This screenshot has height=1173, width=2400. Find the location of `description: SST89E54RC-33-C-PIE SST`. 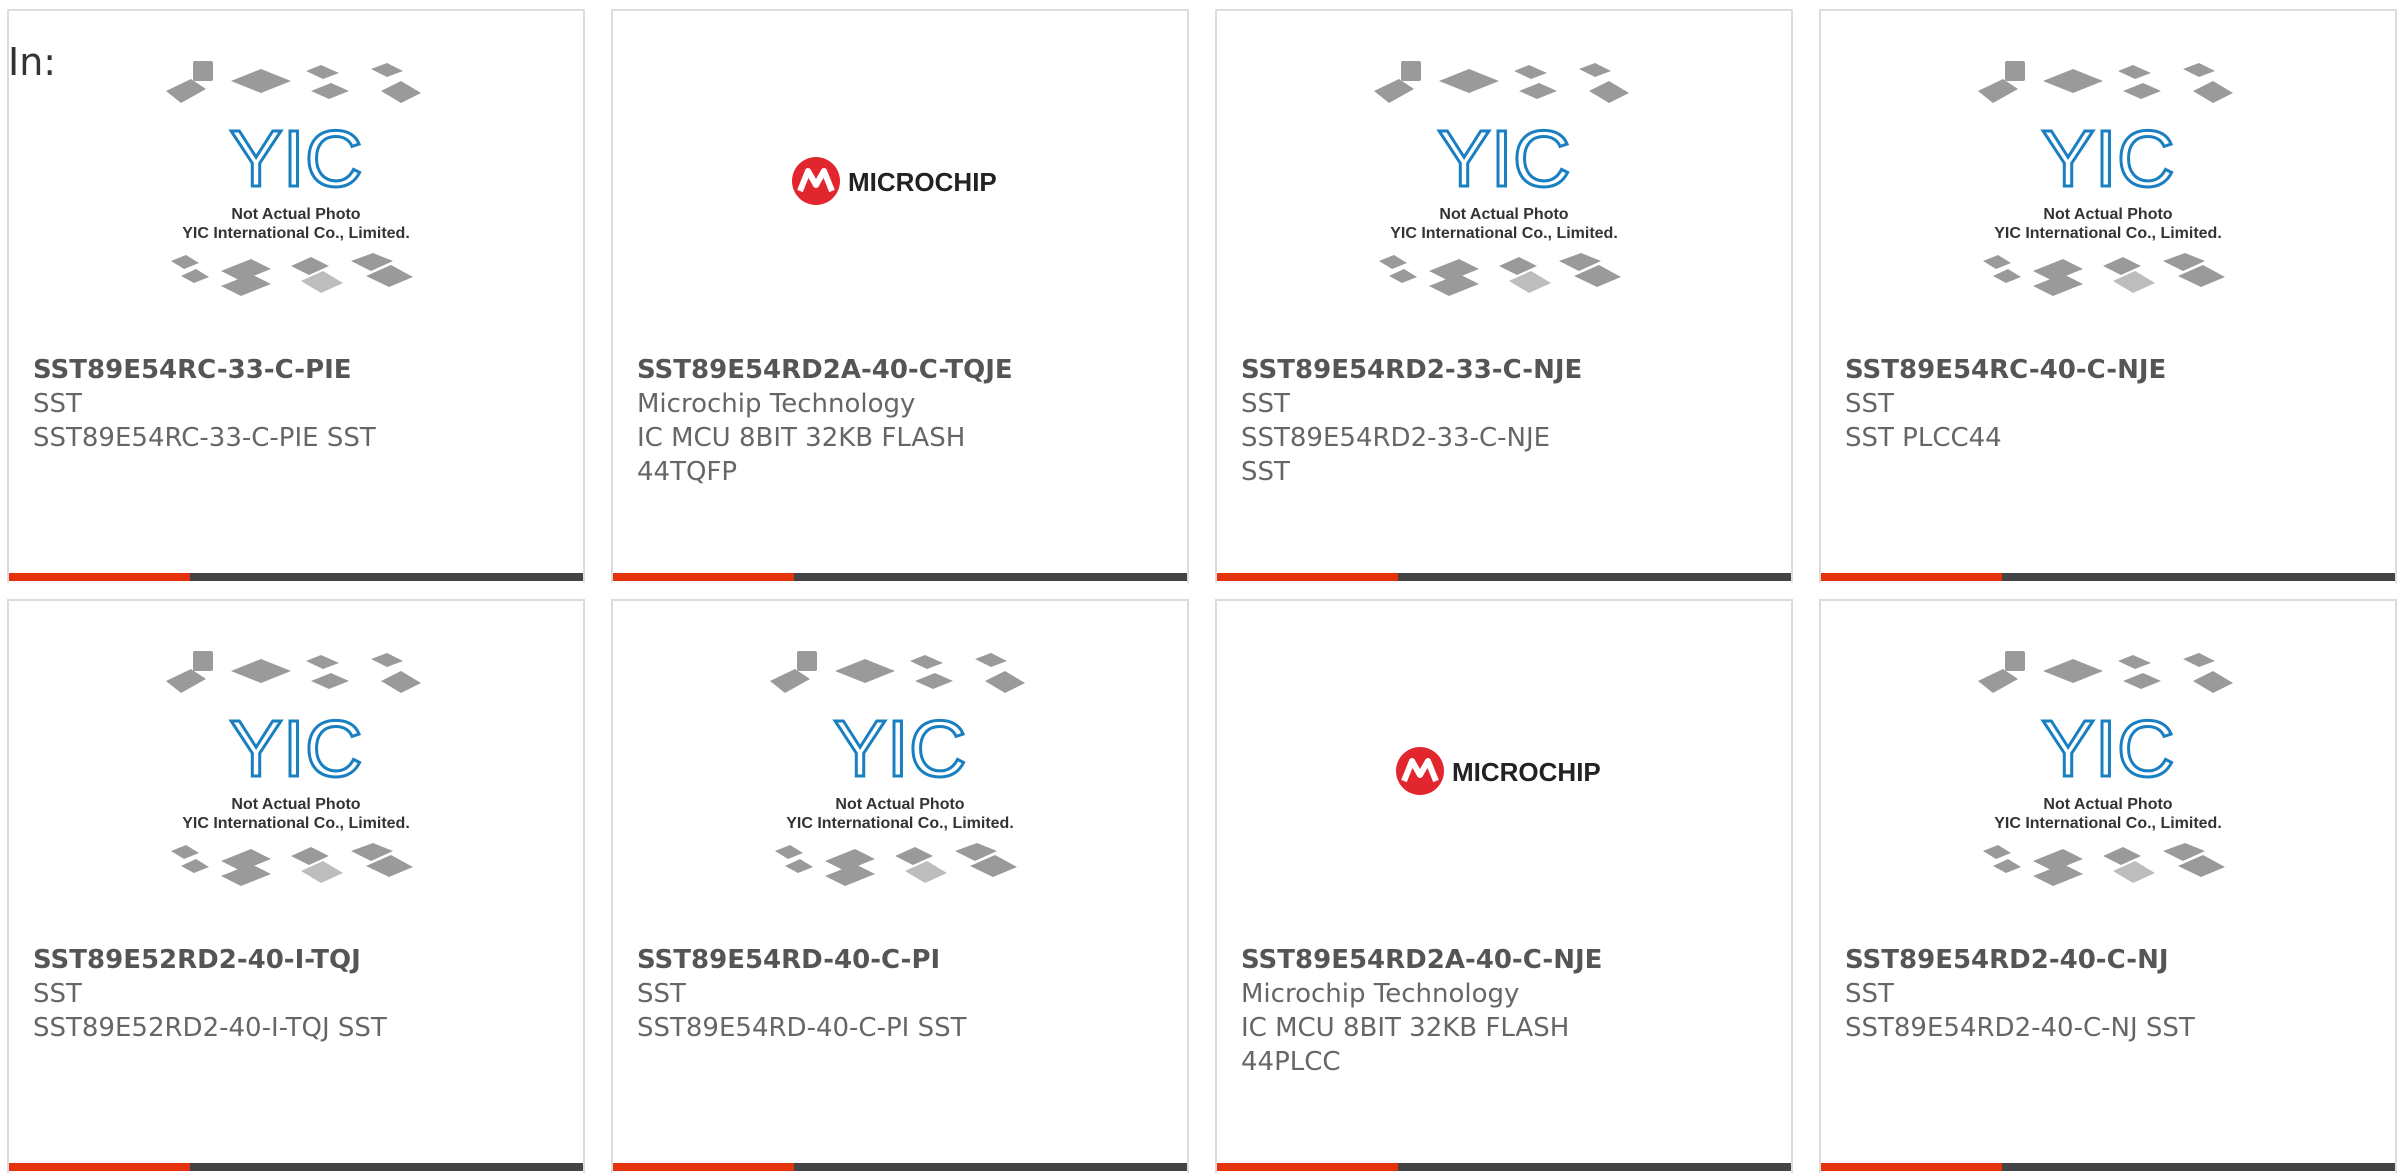

description: SST89E54RC-33-C-PIE SST is located at coordinates (204, 438).